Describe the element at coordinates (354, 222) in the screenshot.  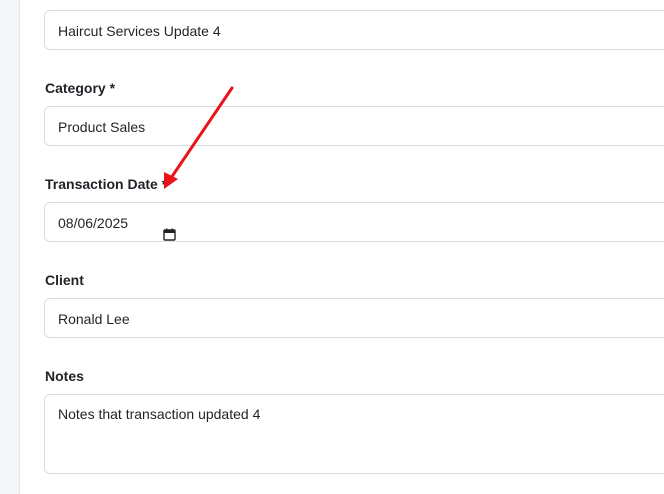
I see `transaction-date-input: 08/06/2025` at that location.